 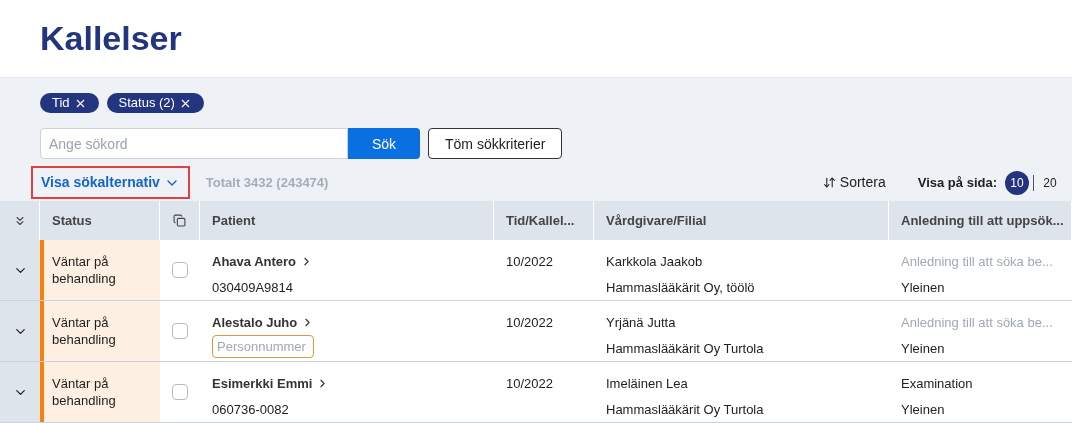 What do you see at coordinates (110, 182) in the screenshot?
I see `search-options-toggle: Visa sökalternativ` at bounding box center [110, 182].